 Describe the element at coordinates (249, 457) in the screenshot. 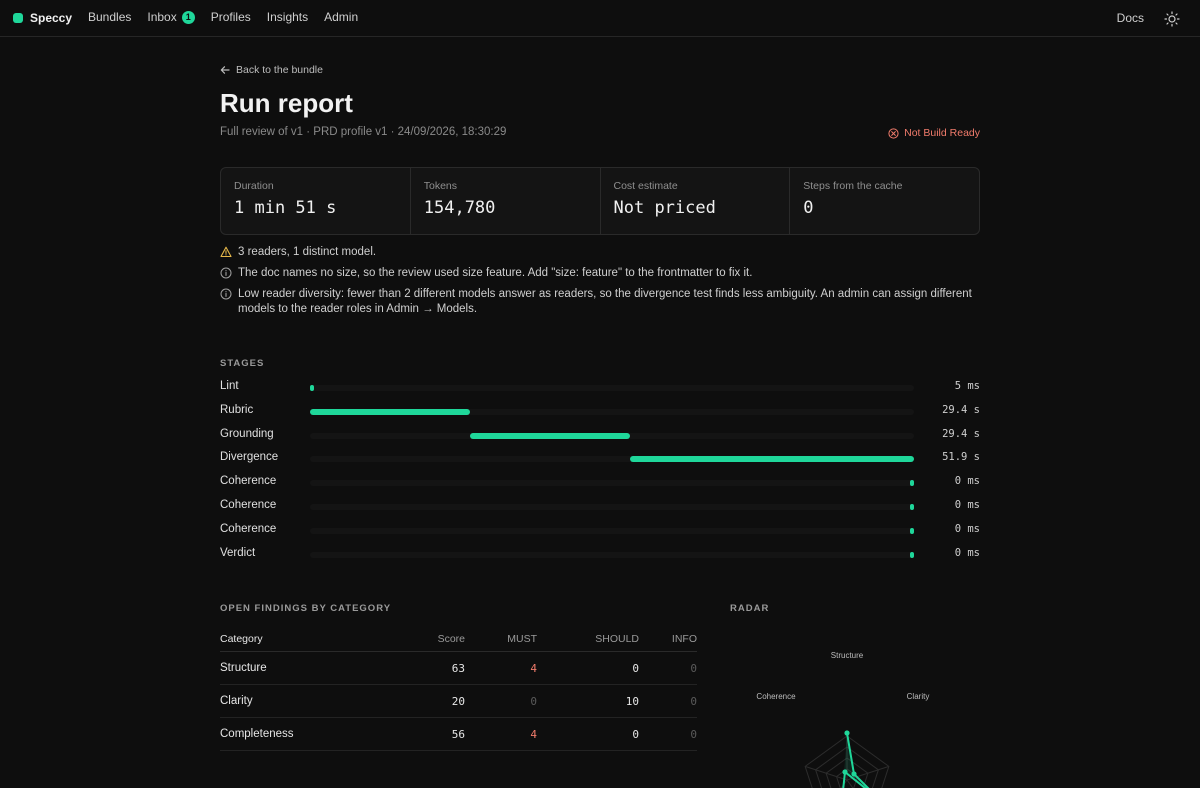

I see `stage-name: Divergence` at that location.